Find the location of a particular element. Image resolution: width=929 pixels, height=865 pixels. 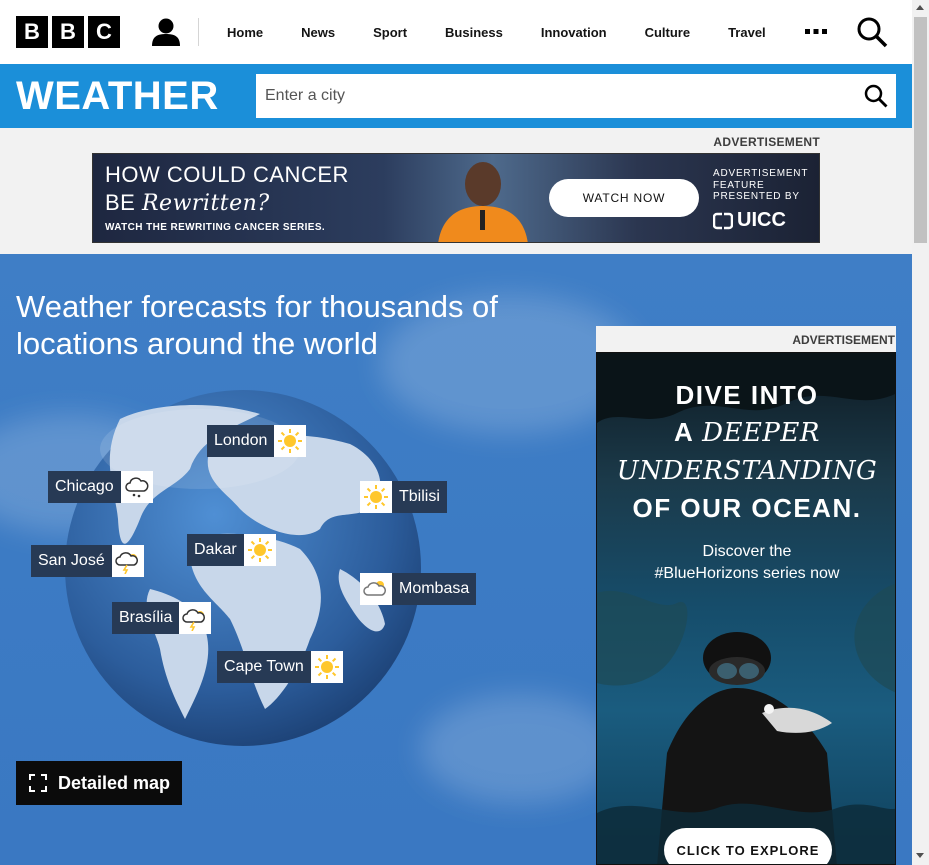

speaker-image is located at coordinates (483, 202).